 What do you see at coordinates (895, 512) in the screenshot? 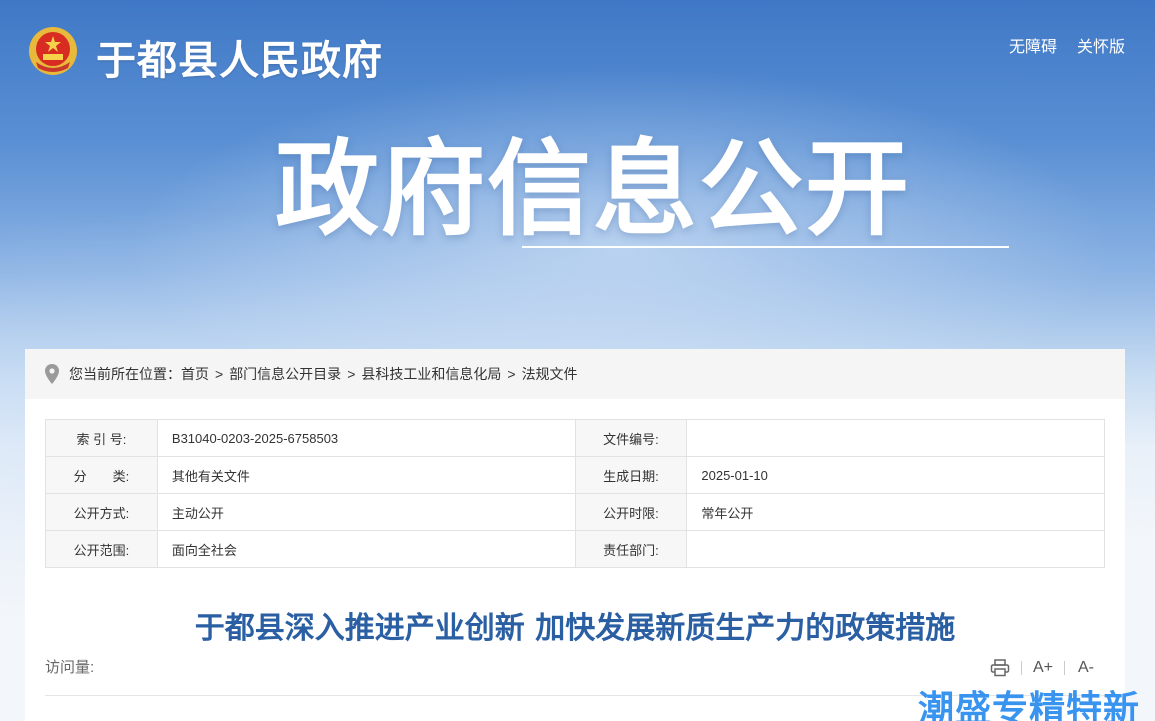
I see `meta-value: 常年公开` at bounding box center [895, 512].